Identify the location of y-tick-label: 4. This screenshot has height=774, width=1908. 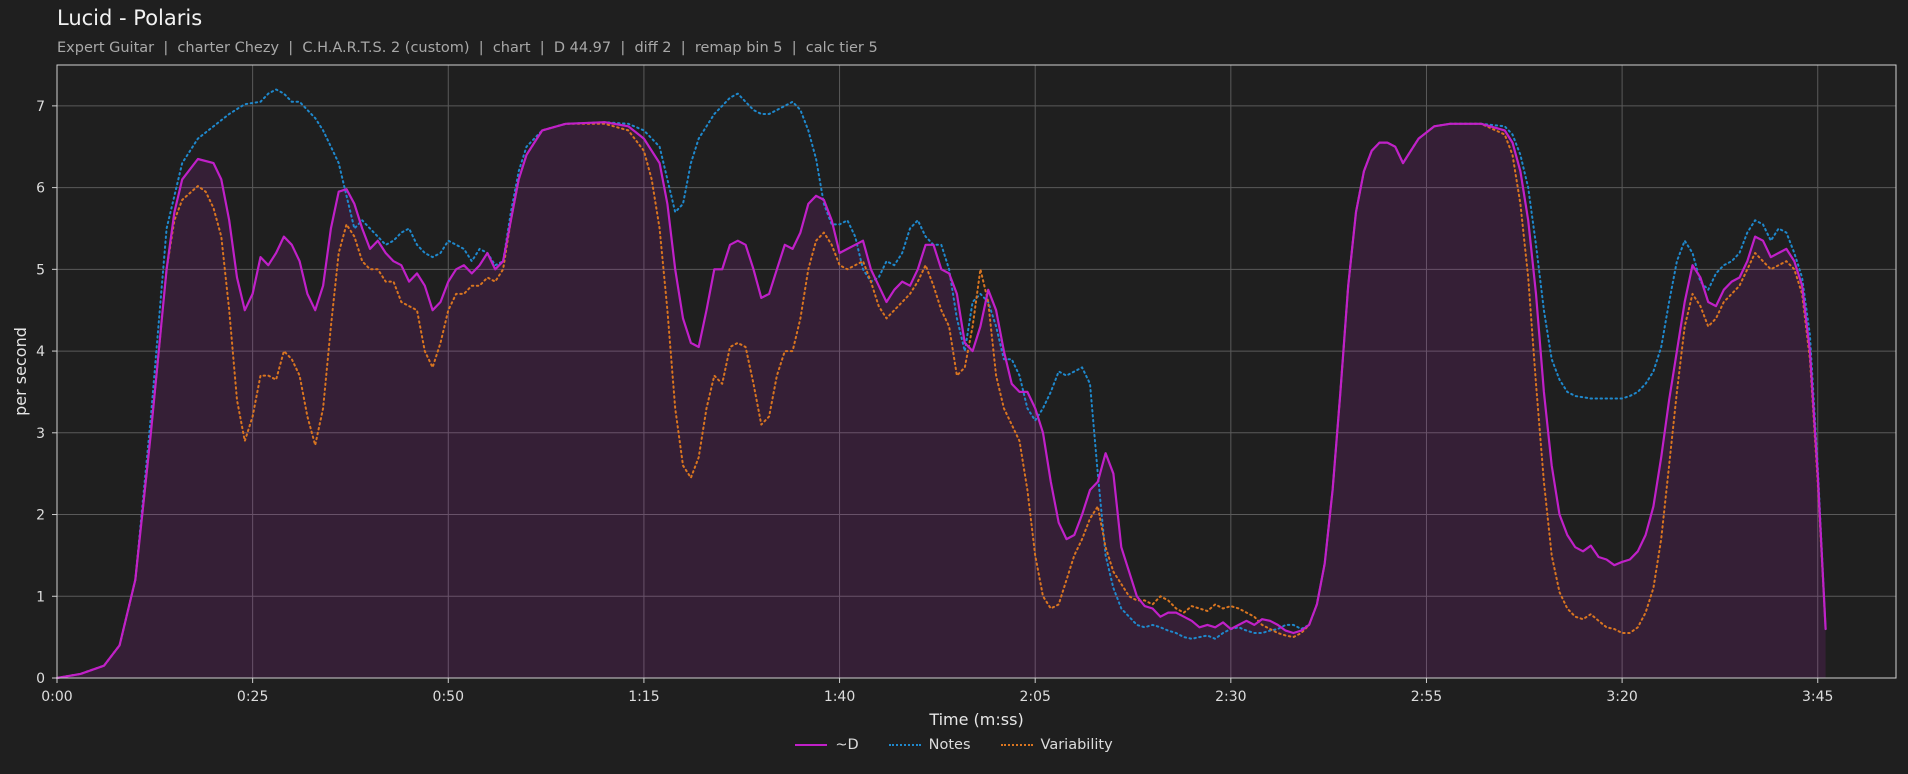
(40, 352).